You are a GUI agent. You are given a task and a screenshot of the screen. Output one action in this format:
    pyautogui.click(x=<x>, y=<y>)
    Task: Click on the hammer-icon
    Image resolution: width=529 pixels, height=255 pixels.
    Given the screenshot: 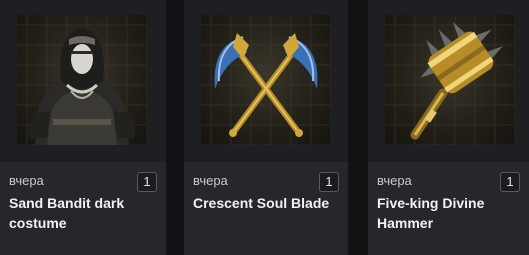 What is the action you would take?
    pyautogui.click(x=450, y=80)
    